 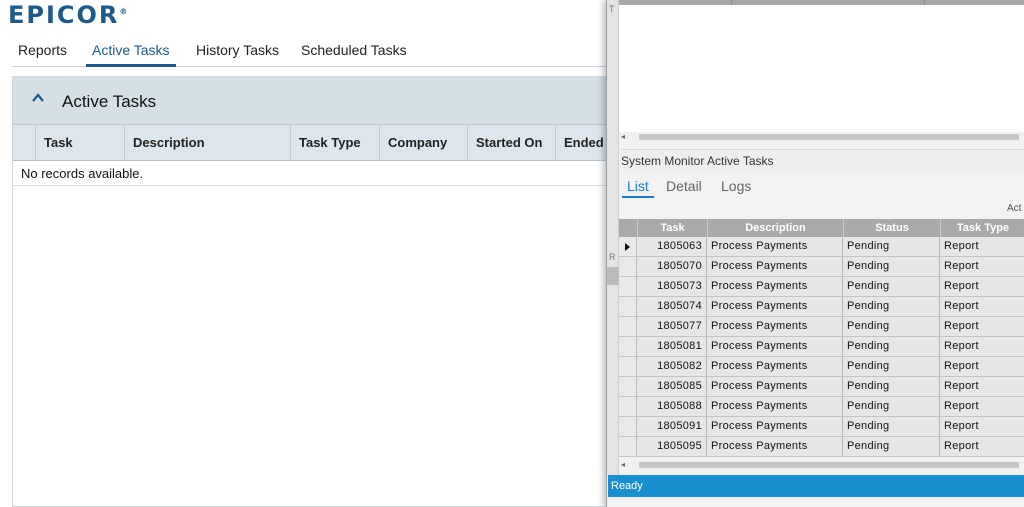 I want to click on cell-task: 1805074, so click(x=672, y=307).